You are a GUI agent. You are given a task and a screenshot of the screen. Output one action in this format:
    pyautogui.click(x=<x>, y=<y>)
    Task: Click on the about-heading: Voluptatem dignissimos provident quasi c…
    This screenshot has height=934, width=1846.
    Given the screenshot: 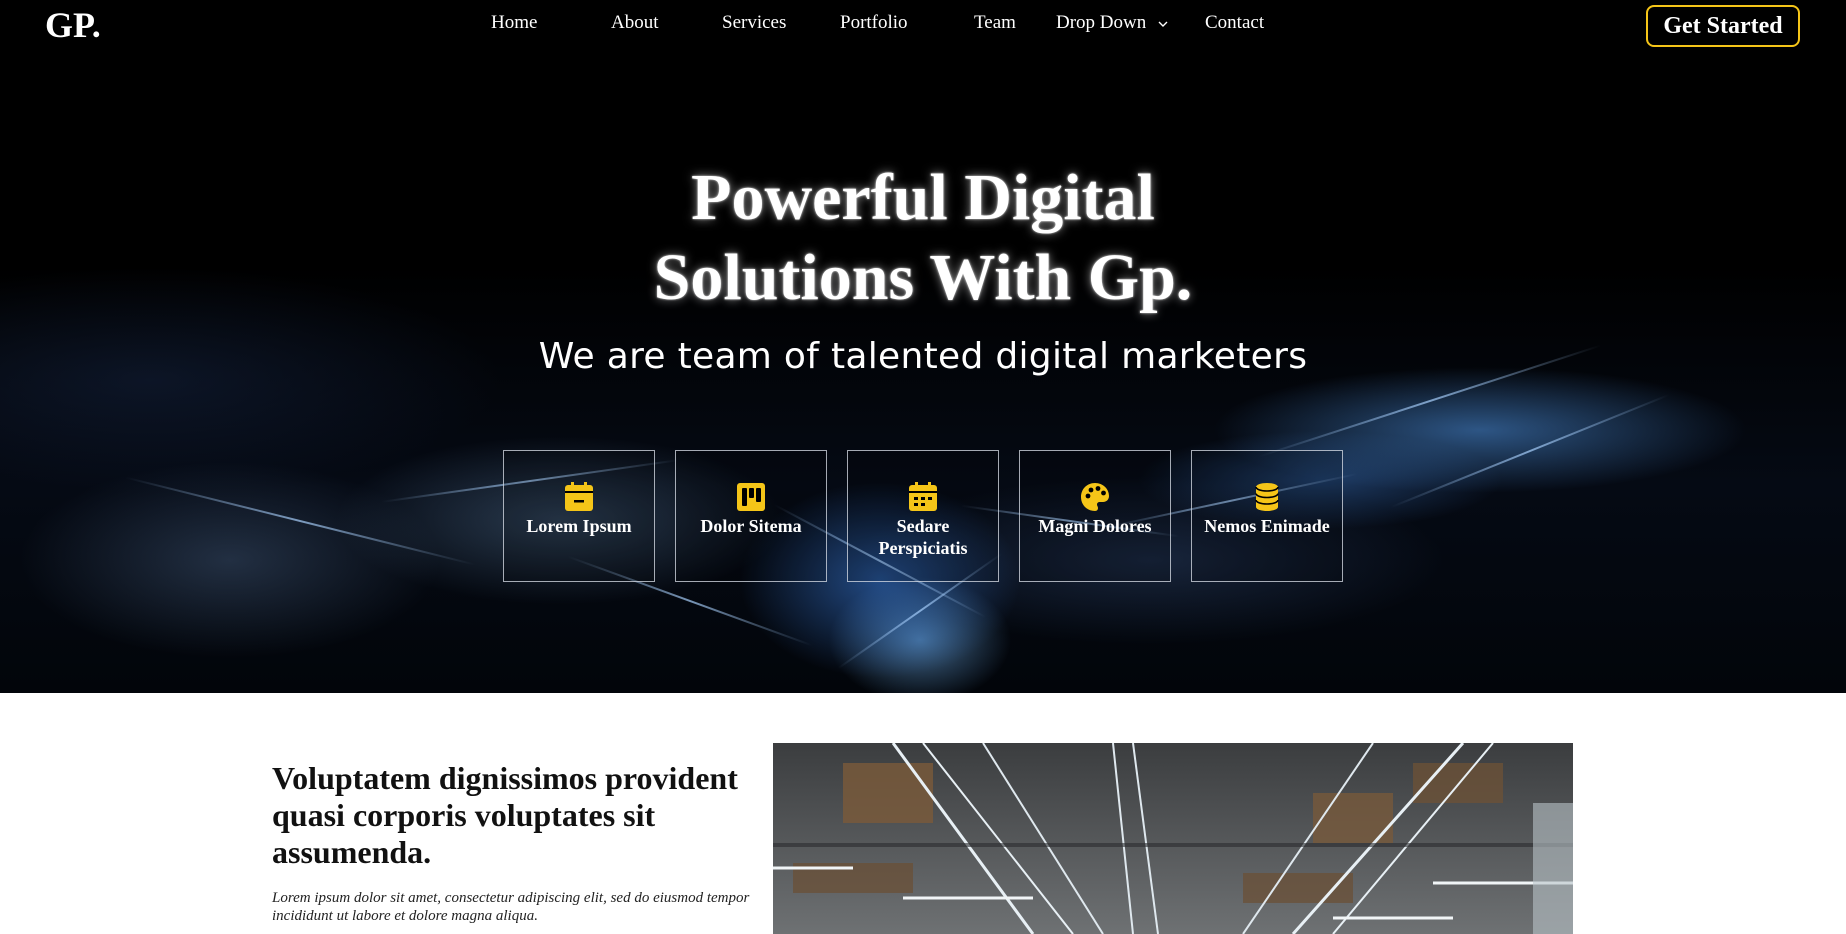 What is the action you would take?
    pyautogui.click(x=505, y=815)
    